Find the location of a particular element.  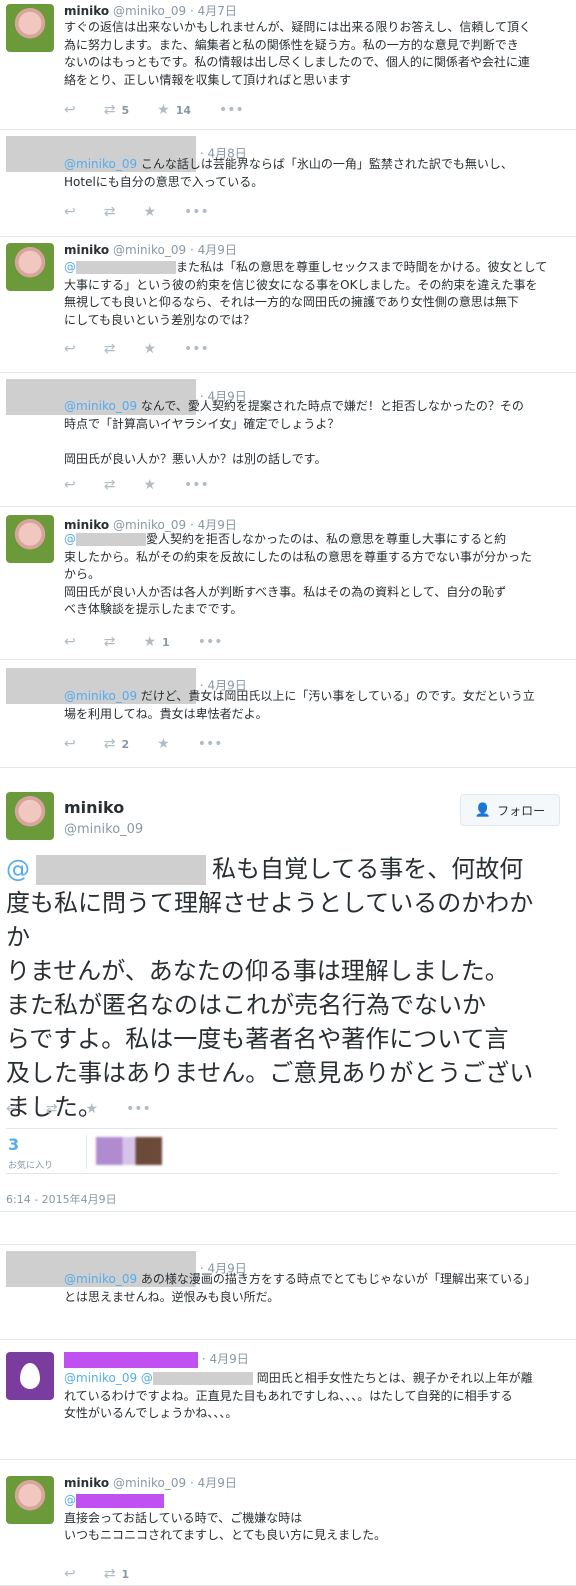

text-line: 絡をとり、正しい情報を収集して頂ければと思います is located at coordinates (208, 79).